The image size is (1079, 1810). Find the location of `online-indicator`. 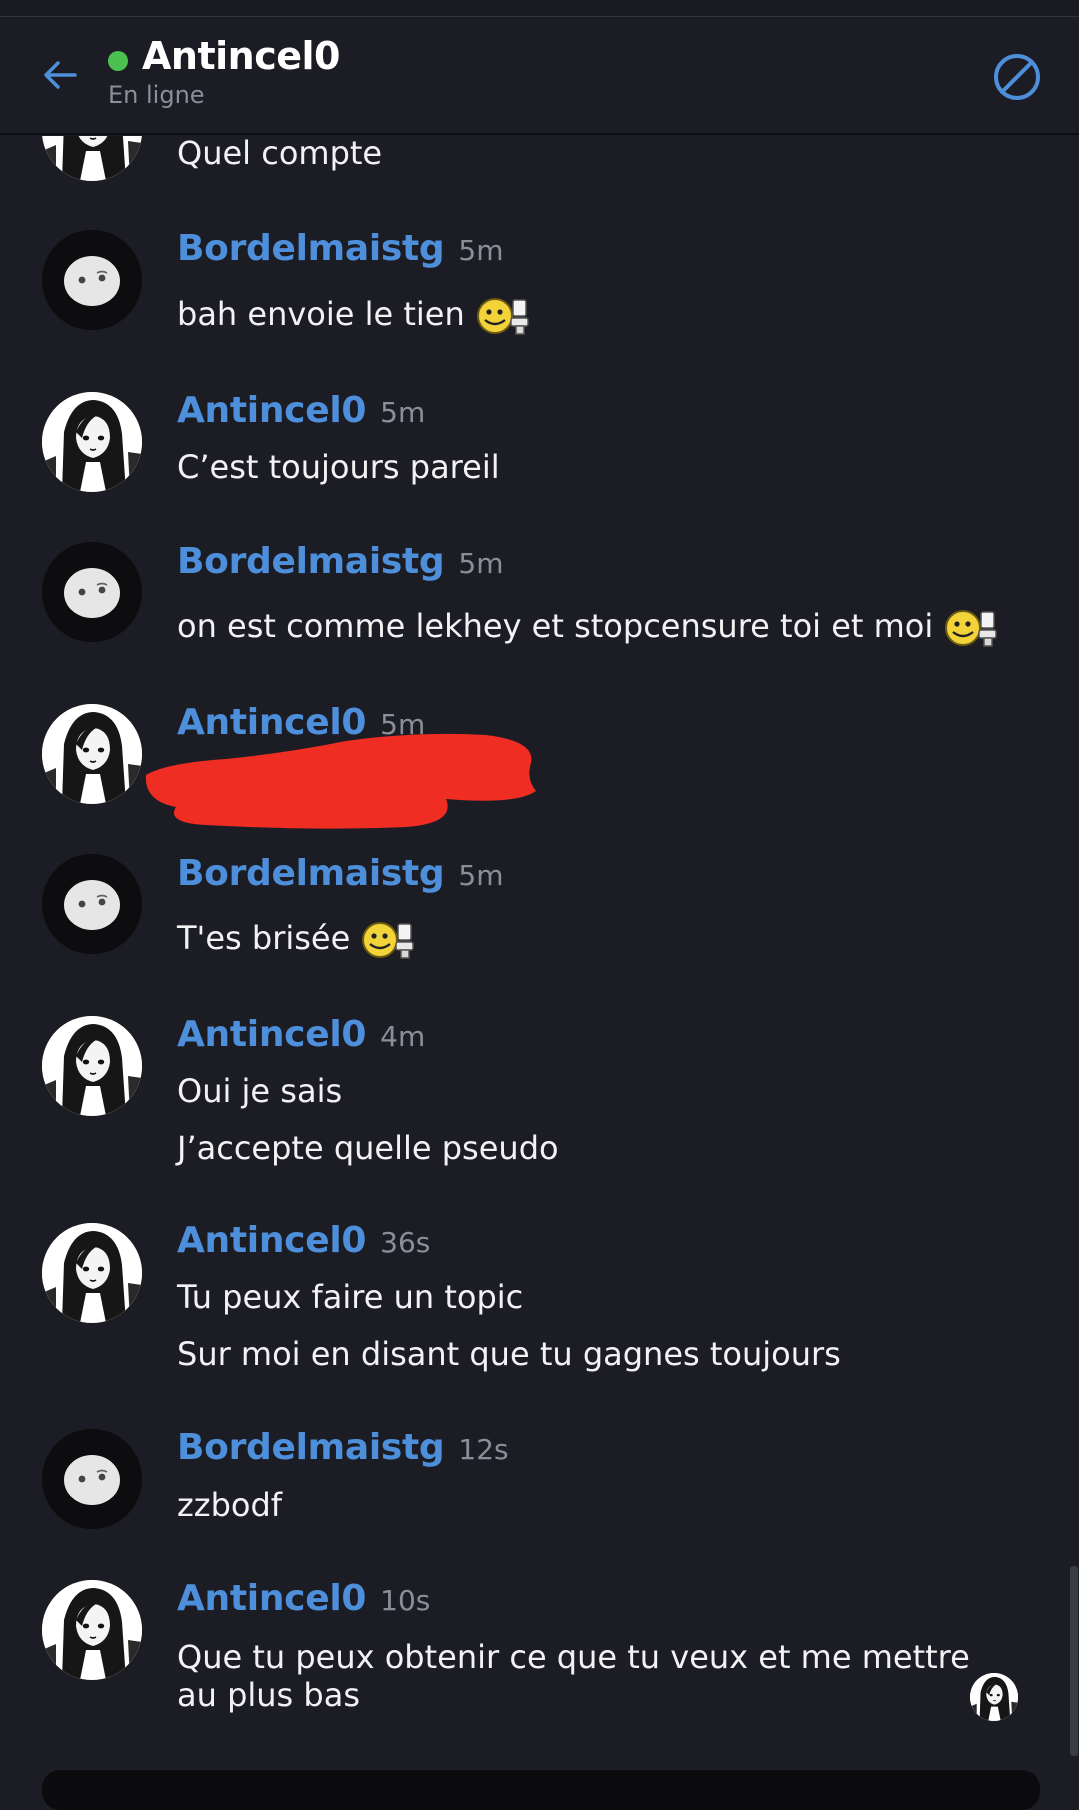

online-indicator is located at coordinates (118, 61).